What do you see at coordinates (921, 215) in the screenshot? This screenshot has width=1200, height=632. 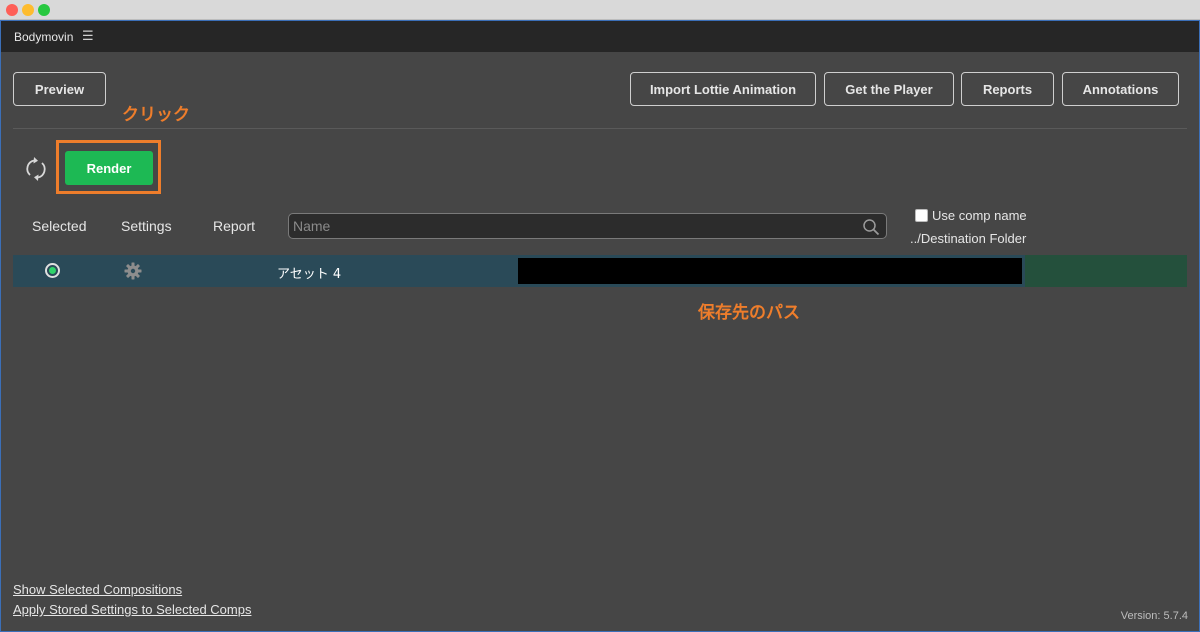 I see `use-comp-name-checkbox` at bounding box center [921, 215].